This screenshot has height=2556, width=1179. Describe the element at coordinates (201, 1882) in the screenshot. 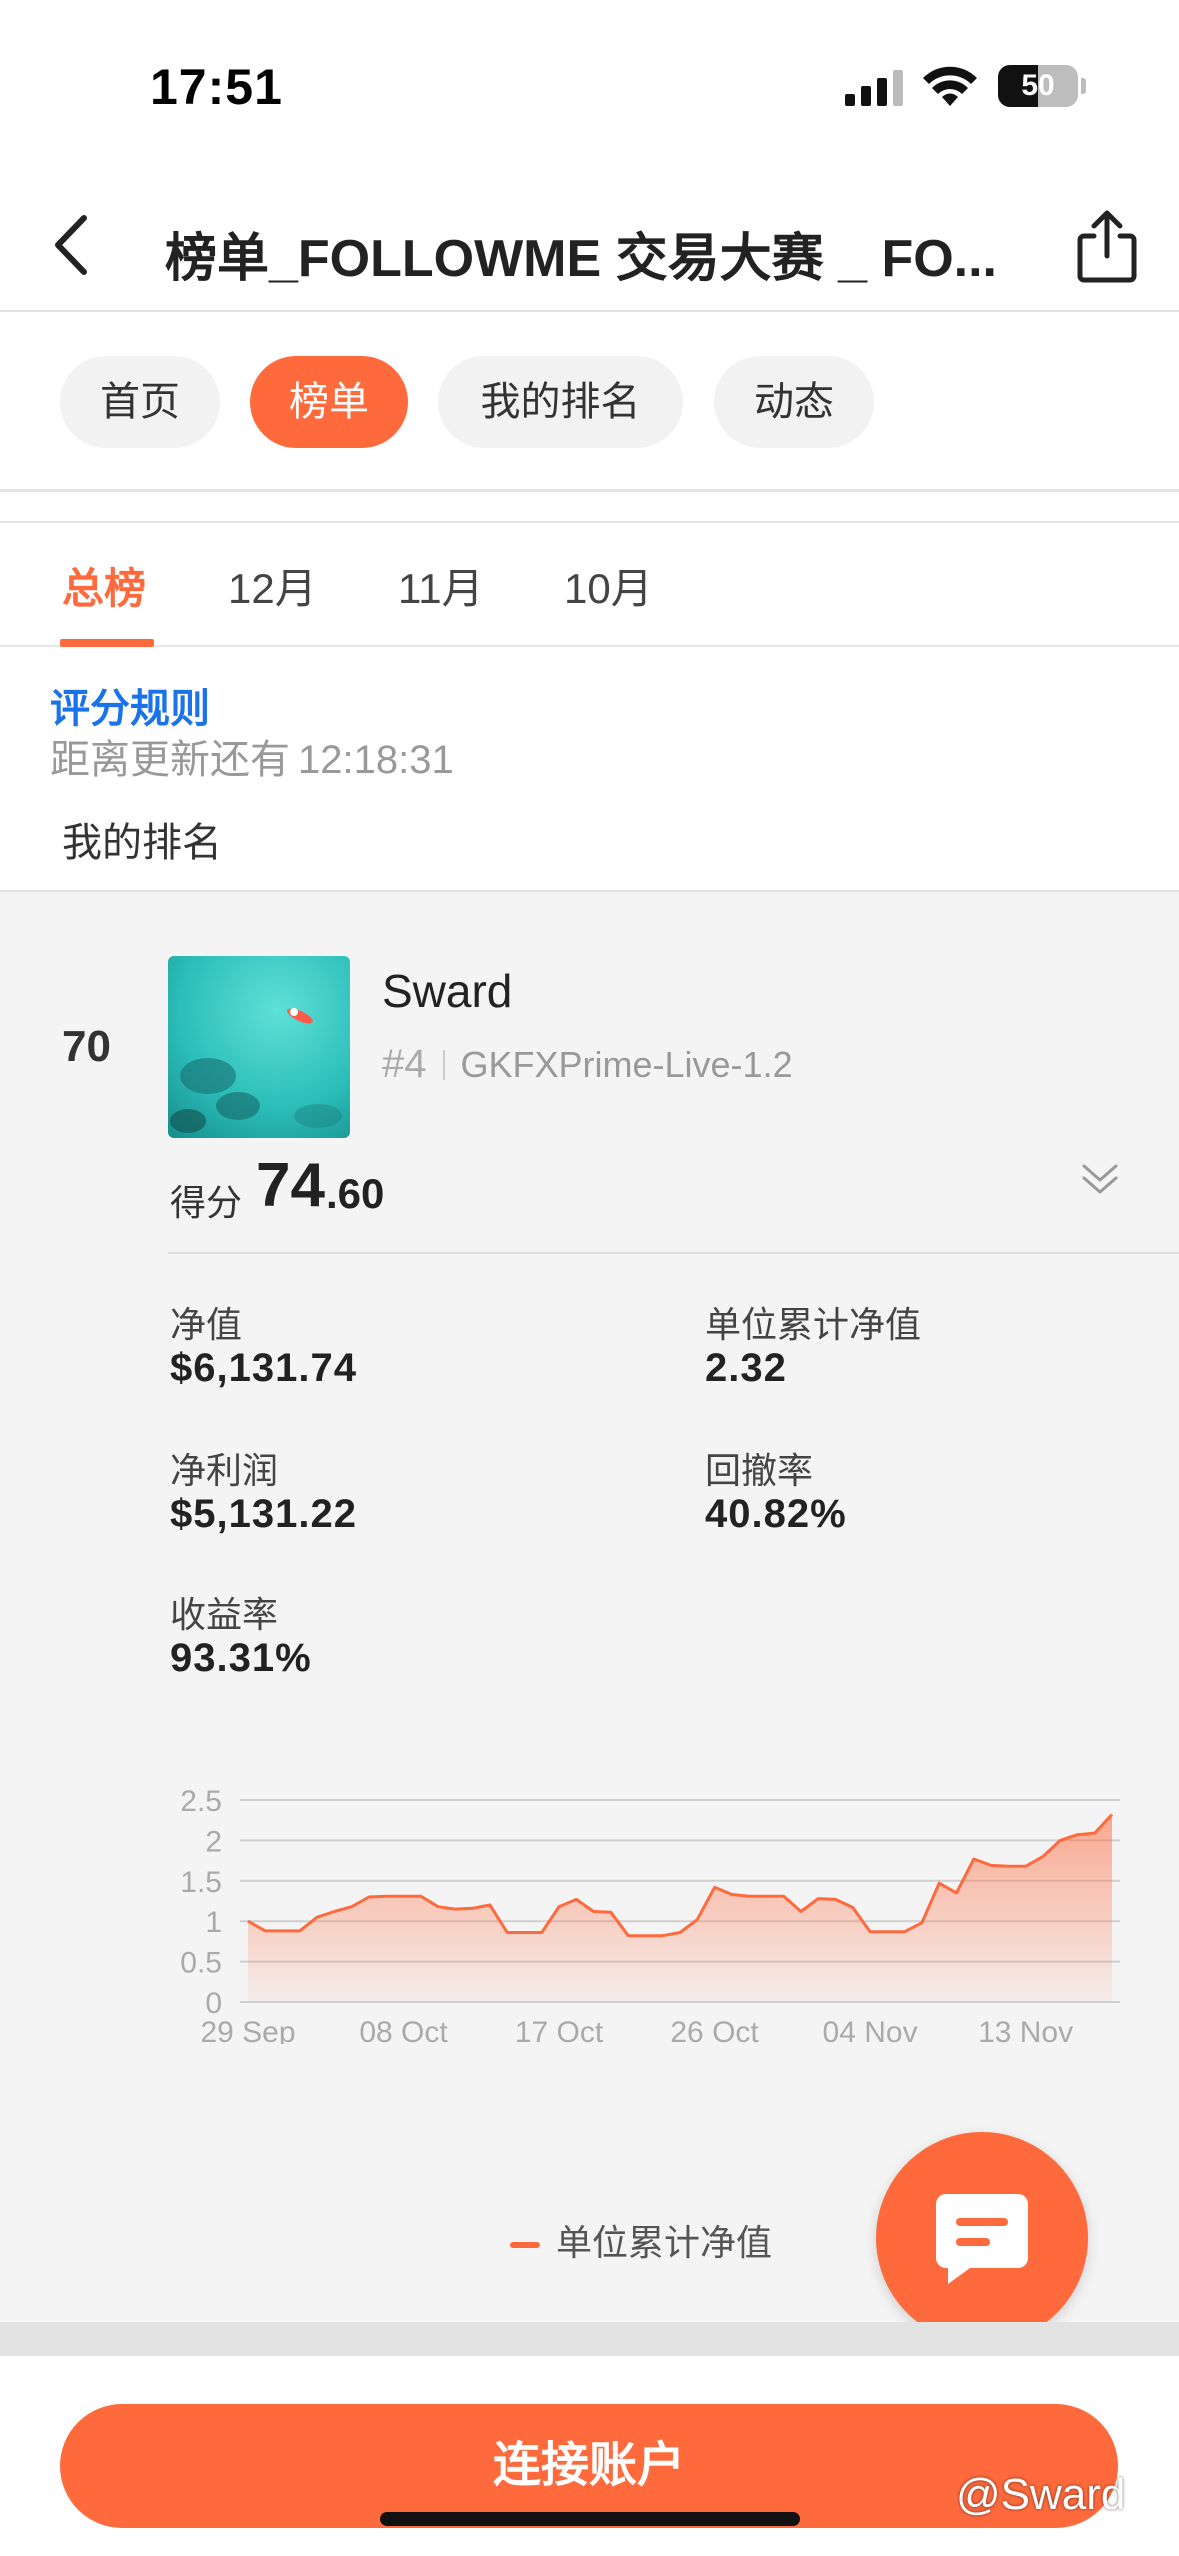

I see `y-tick-label: 1.5` at that location.